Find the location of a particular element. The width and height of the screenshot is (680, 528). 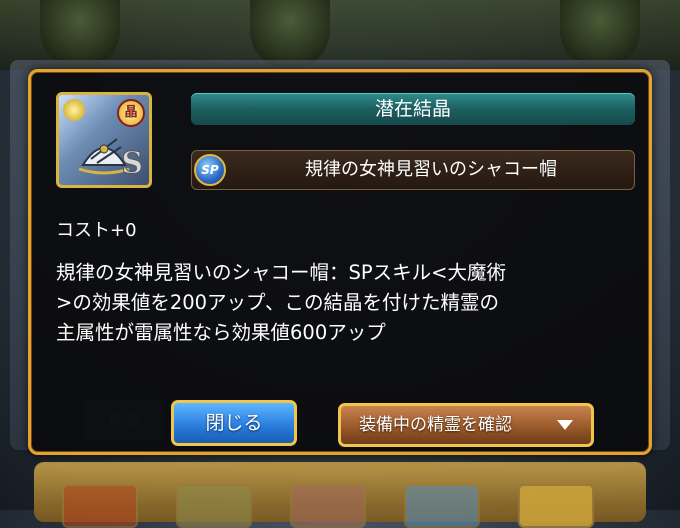

check-equipped-spirit-button: 装備中の精霊を確認 is located at coordinates (466, 425).